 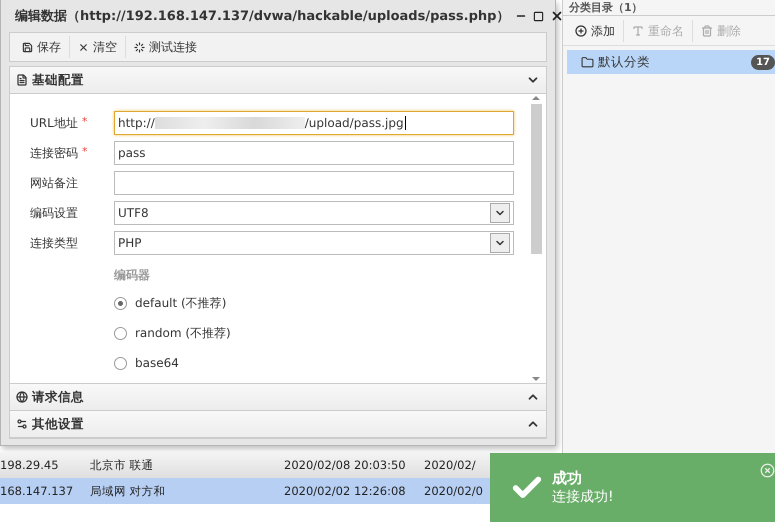 I want to click on folder-icon, so click(x=587, y=62).